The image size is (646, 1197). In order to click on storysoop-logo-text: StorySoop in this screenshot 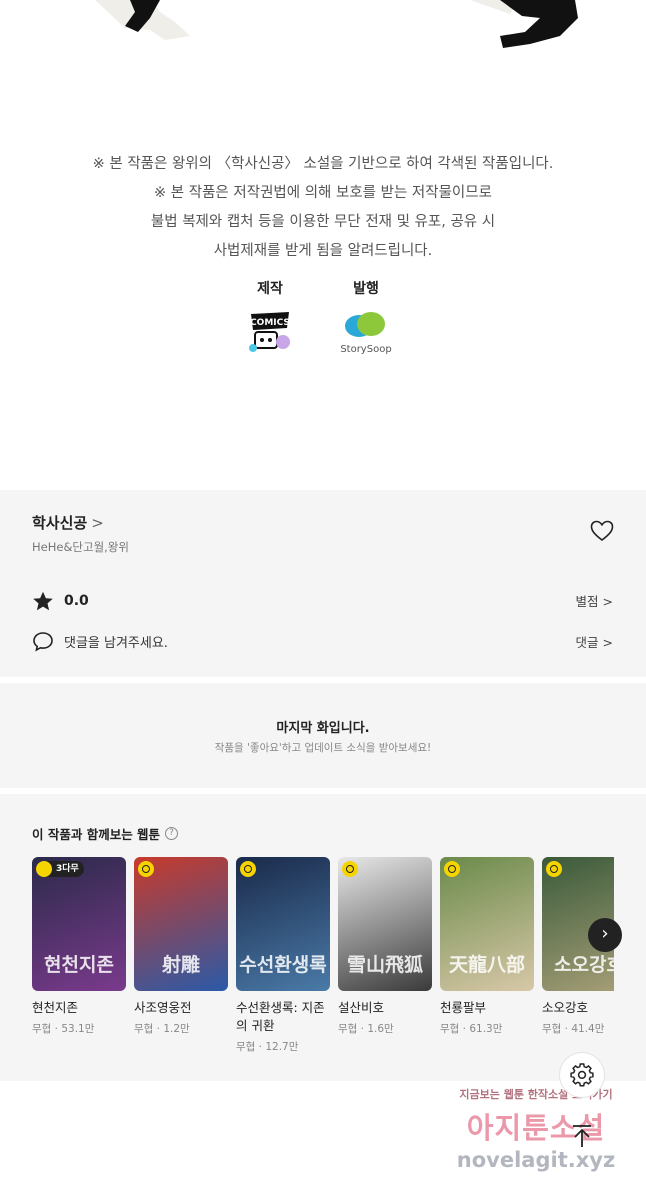, I will do `click(365, 349)`.